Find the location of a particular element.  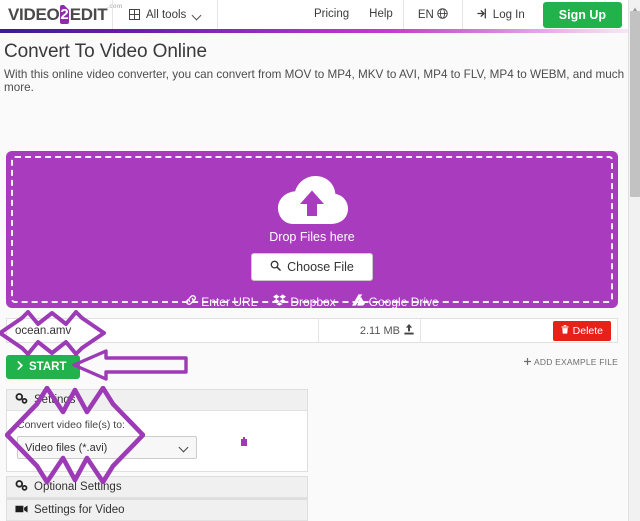

settings-panel-header: Settings is located at coordinates (157, 400).